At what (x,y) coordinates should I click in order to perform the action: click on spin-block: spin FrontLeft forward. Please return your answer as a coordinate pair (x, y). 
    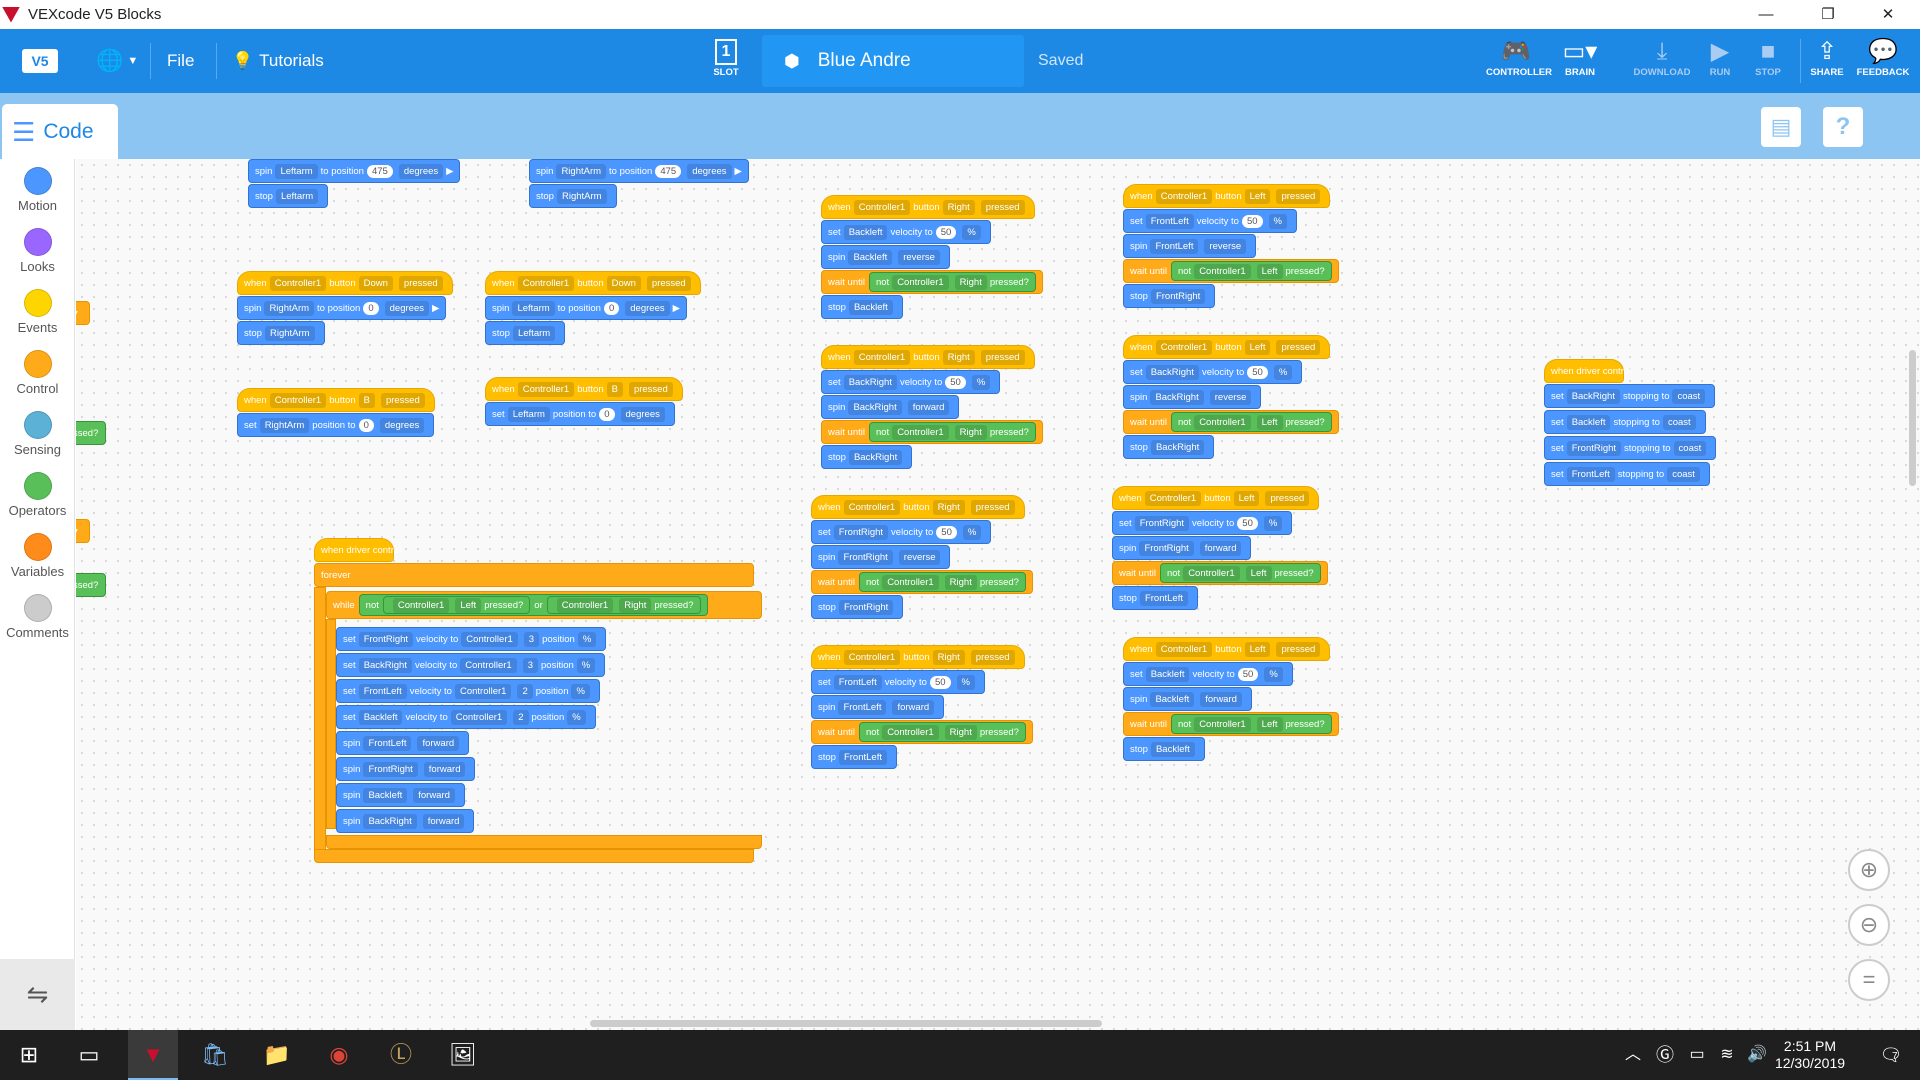
    Looking at the image, I should click on (403, 743).